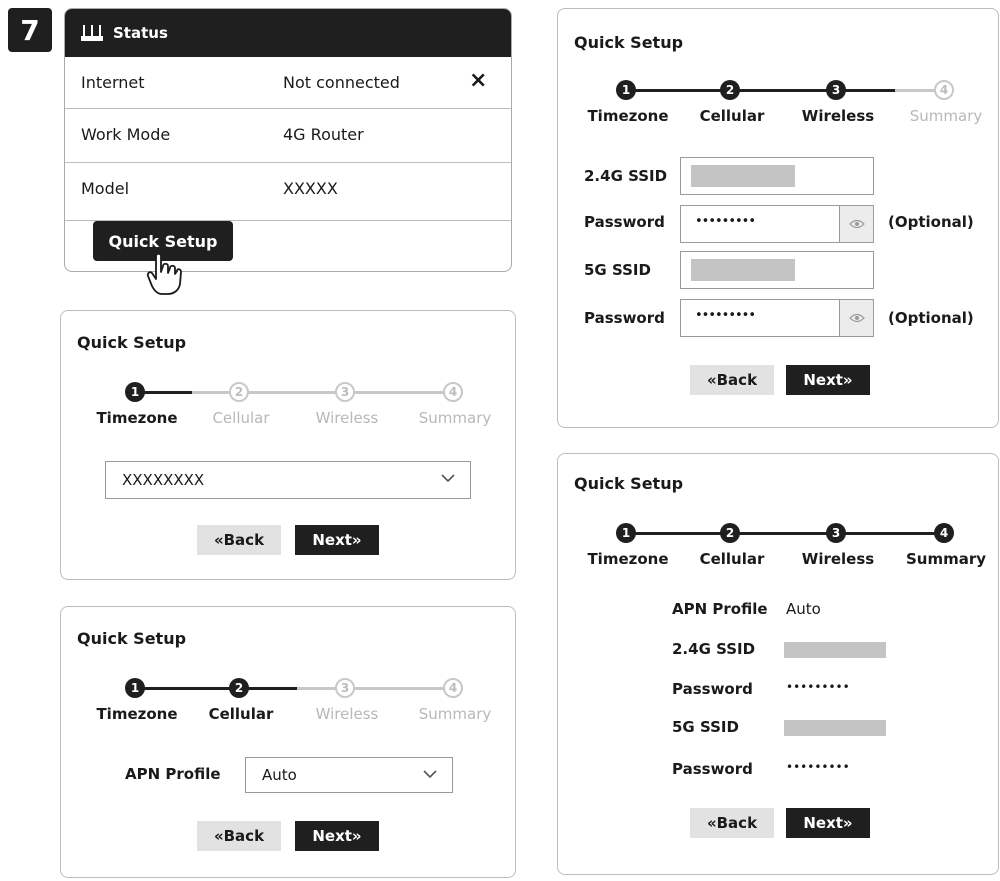  What do you see at coordinates (279, 775) in the screenshot?
I see `select-value: Auto` at bounding box center [279, 775].